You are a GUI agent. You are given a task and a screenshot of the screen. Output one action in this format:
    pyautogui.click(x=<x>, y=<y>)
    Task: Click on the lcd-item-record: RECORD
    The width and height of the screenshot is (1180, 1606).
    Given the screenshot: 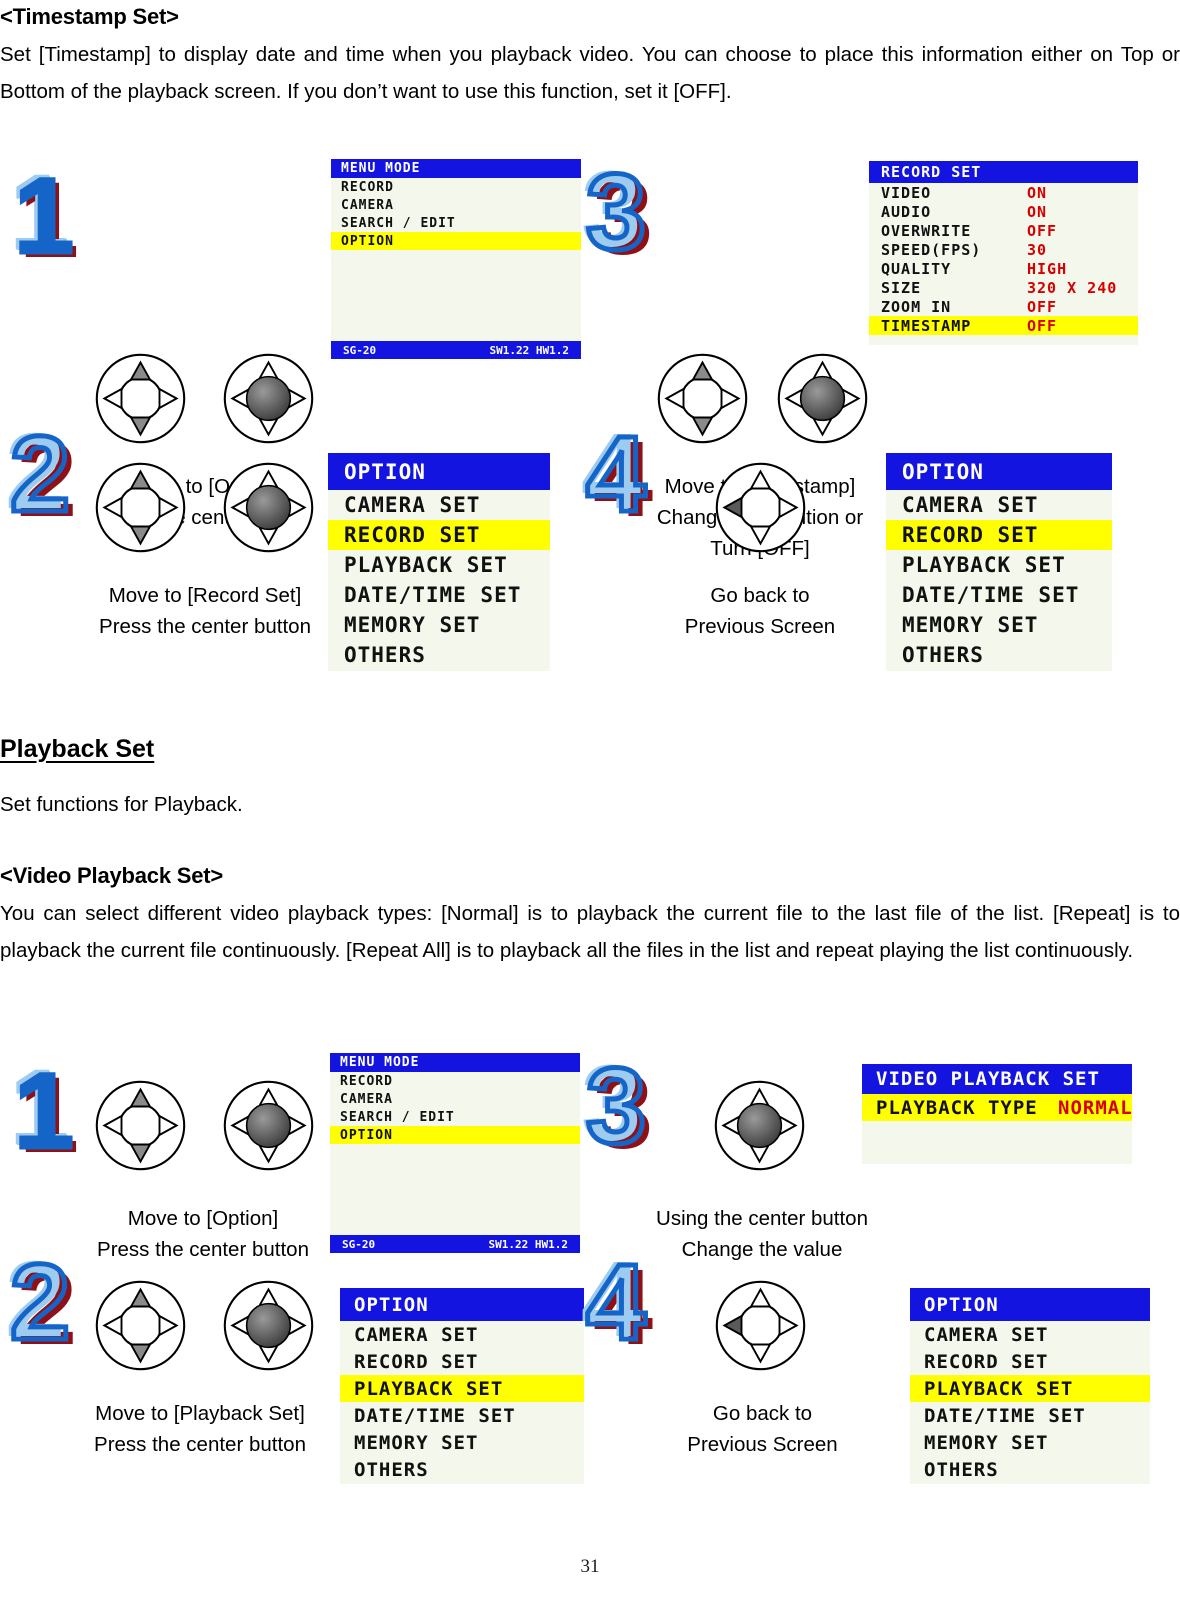 What is the action you would take?
    pyautogui.click(x=367, y=187)
    